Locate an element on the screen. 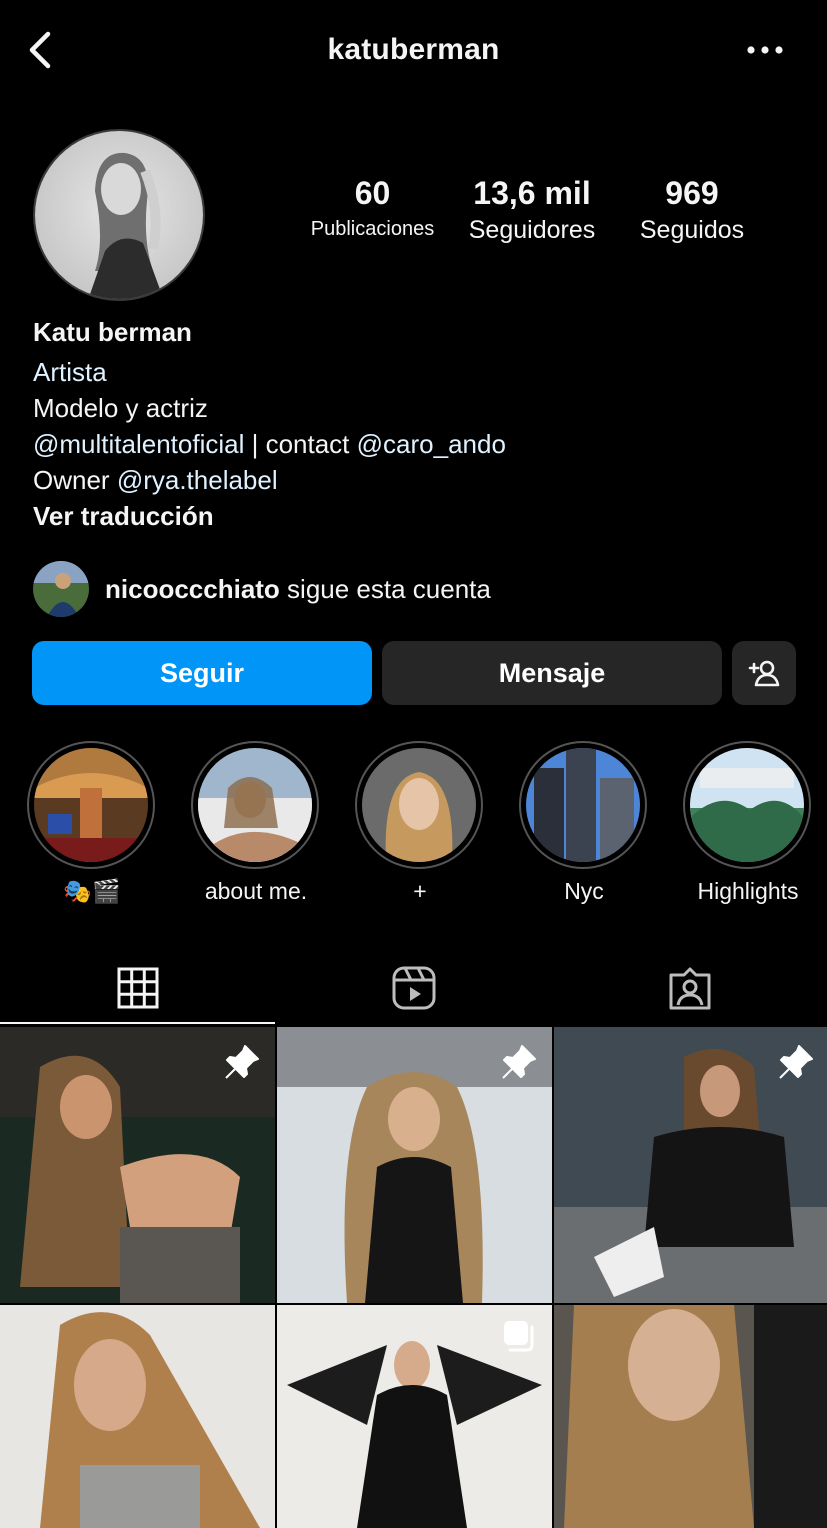 This screenshot has height=1528, width=827. bio-owner-text: Owner is located at coordinates (75, 480).